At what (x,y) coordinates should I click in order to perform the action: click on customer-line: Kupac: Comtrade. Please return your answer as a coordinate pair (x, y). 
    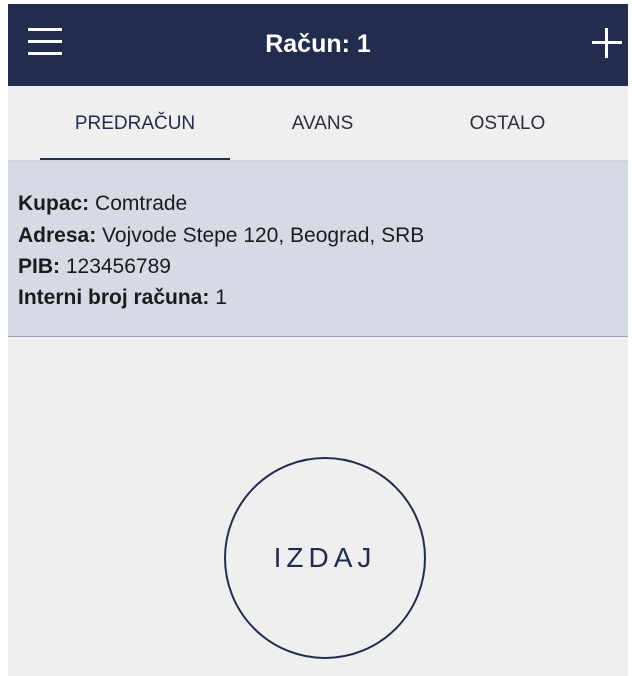
    Looking at the image, I should click on (102, 204).